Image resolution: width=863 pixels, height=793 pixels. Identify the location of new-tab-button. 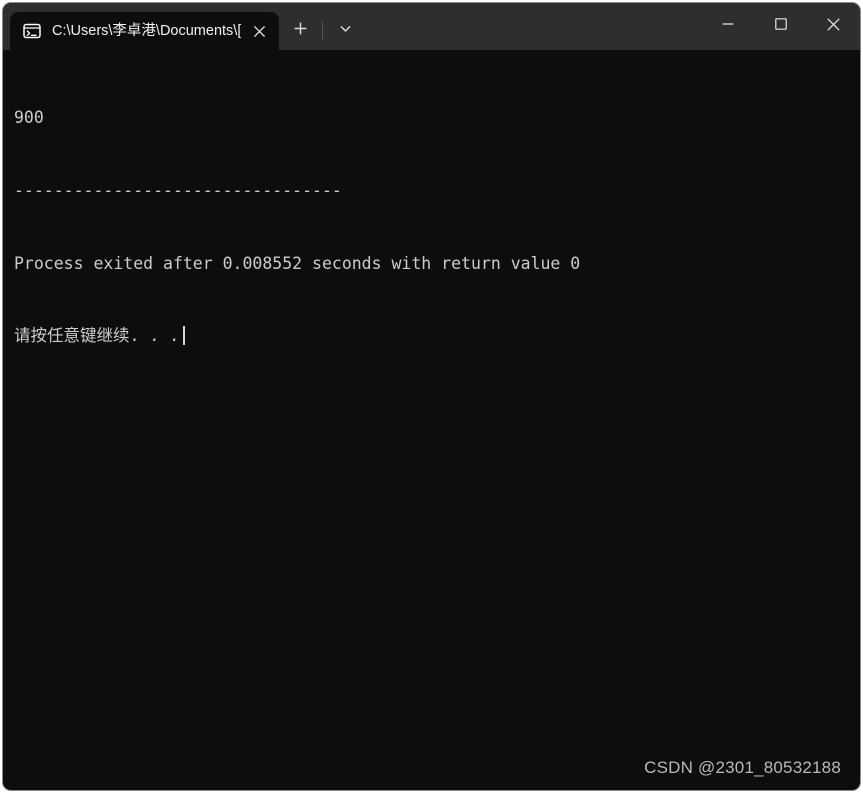
(300, 31).